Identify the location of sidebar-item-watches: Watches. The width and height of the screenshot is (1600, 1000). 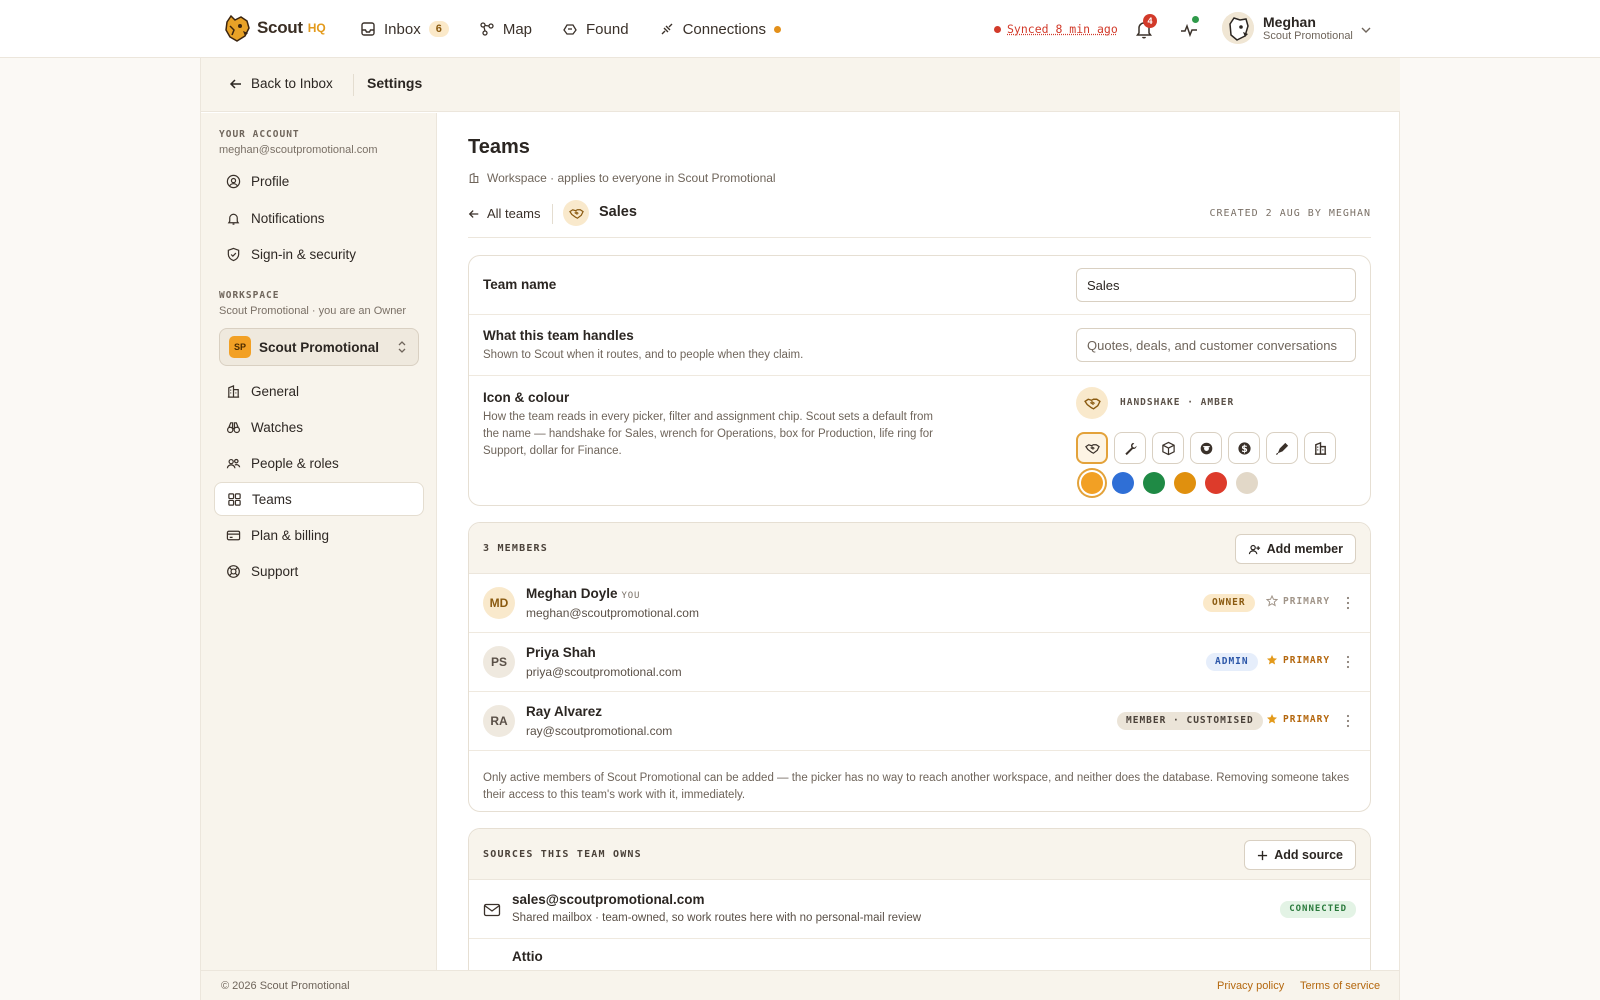
(319, 427).